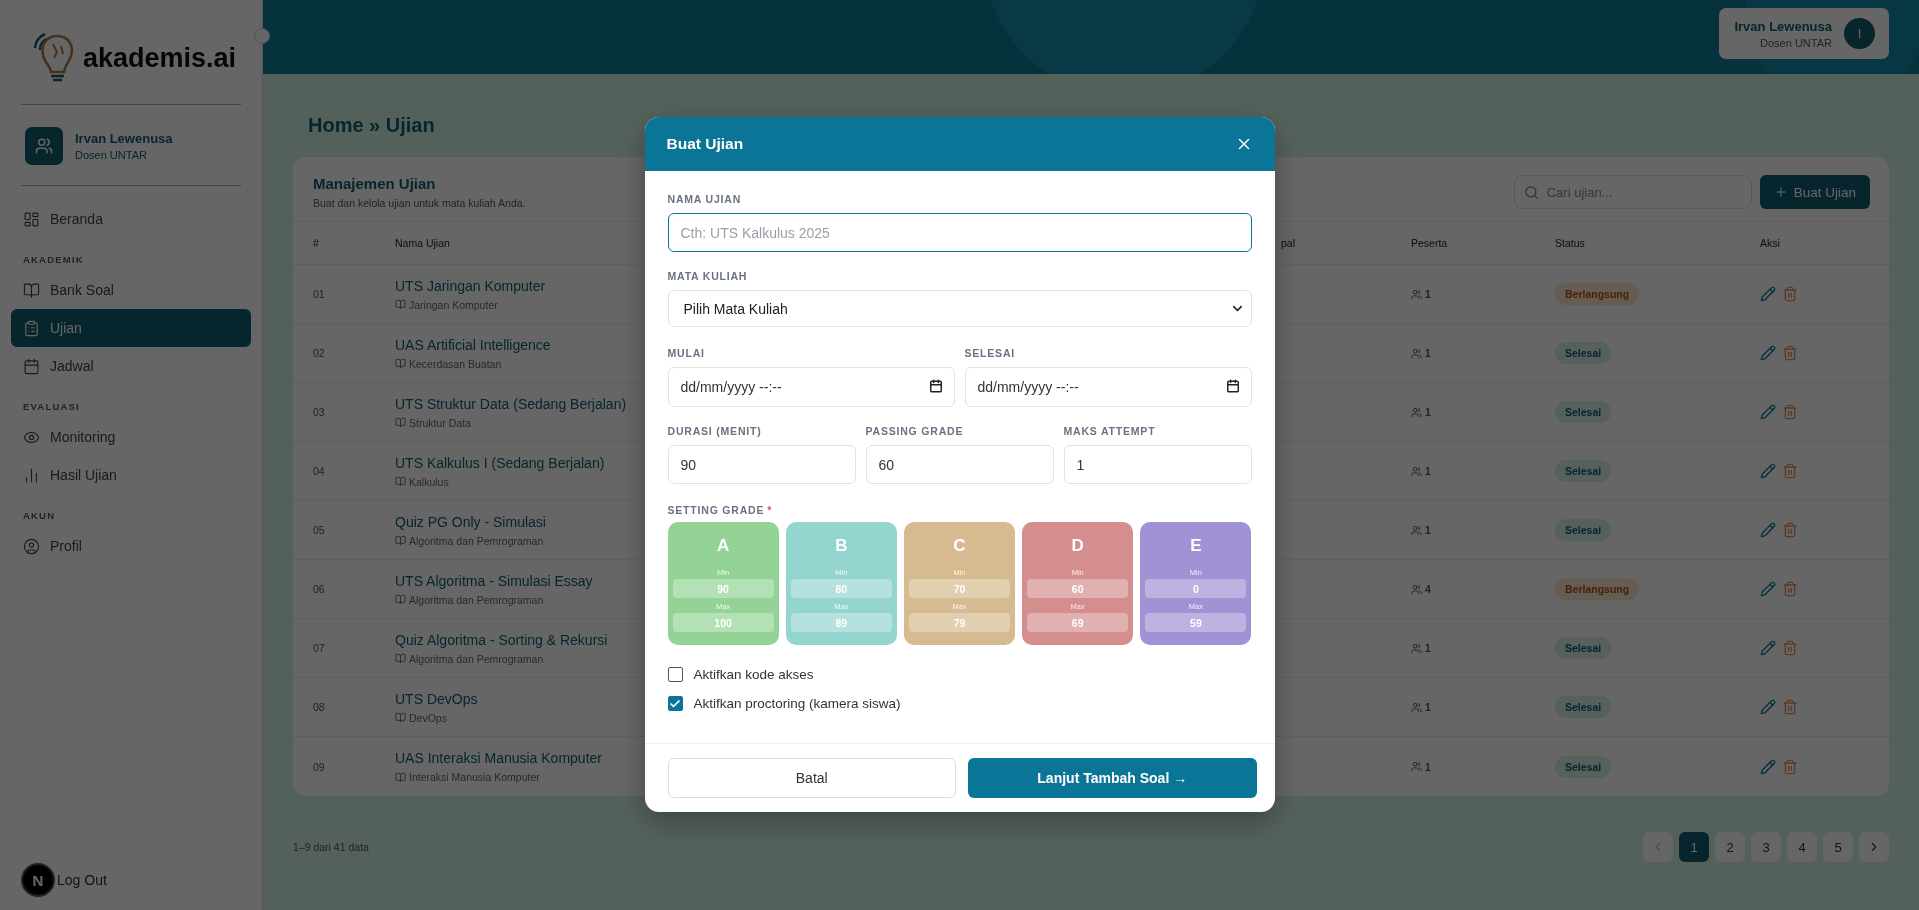 This screenshot has height=910, width=1919. I want to click on grade-letter: A, so click(723, 546).